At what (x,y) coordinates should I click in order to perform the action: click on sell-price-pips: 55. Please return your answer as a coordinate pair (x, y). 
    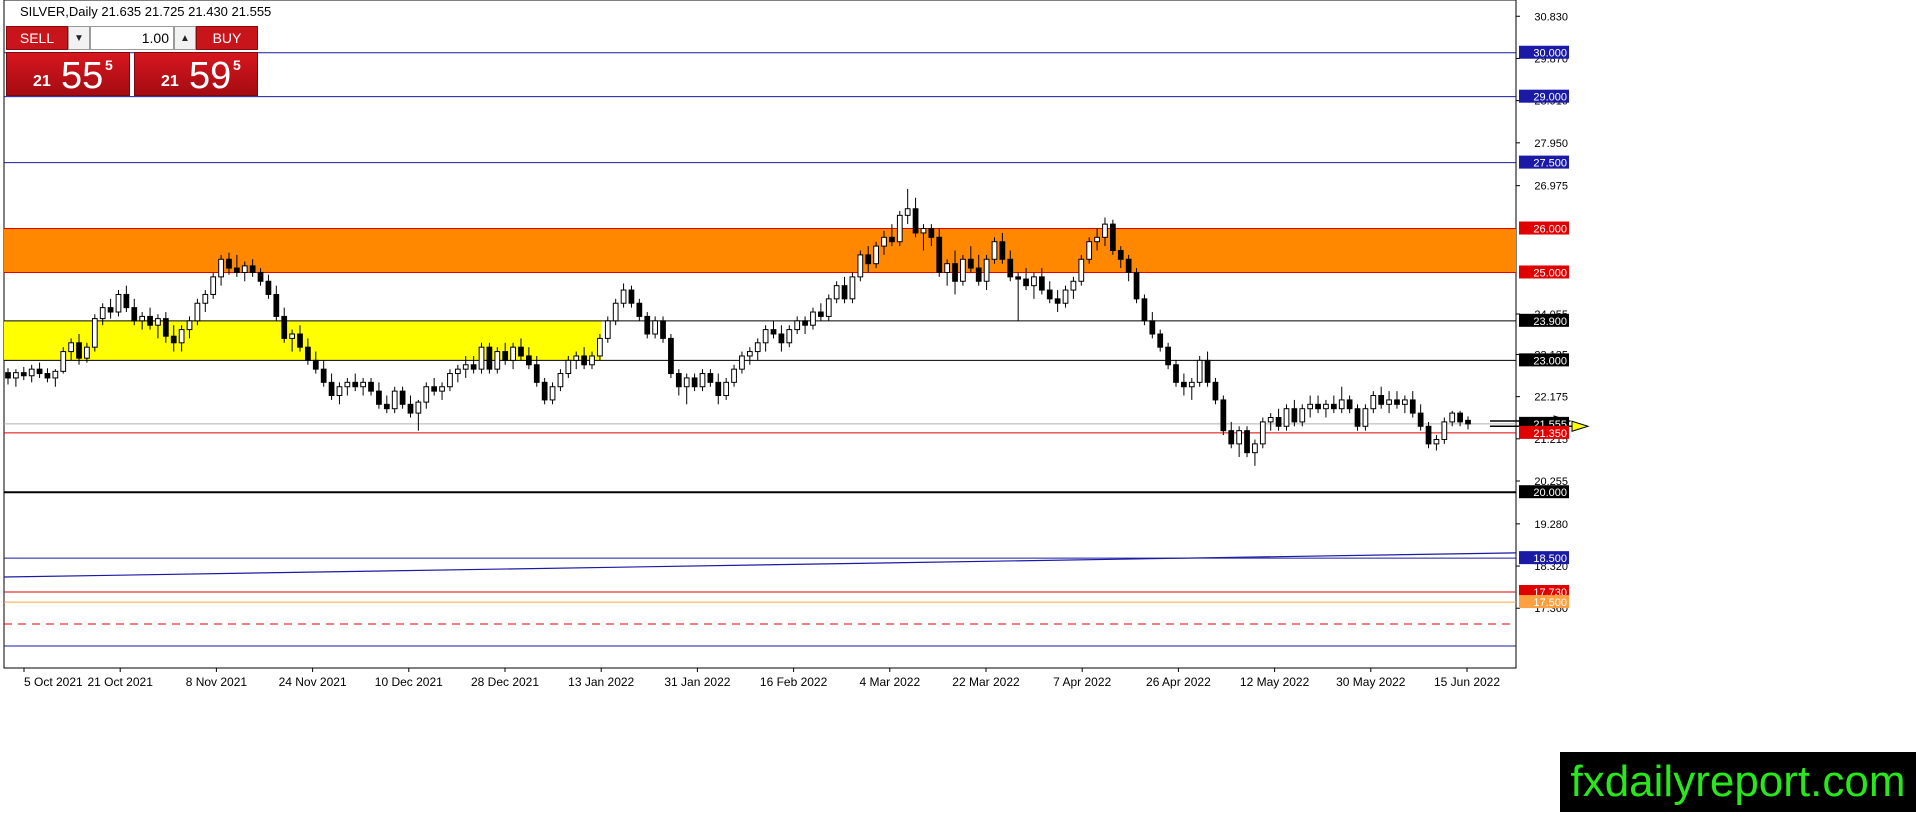
    Looking at the image, I should click on (82, 76).